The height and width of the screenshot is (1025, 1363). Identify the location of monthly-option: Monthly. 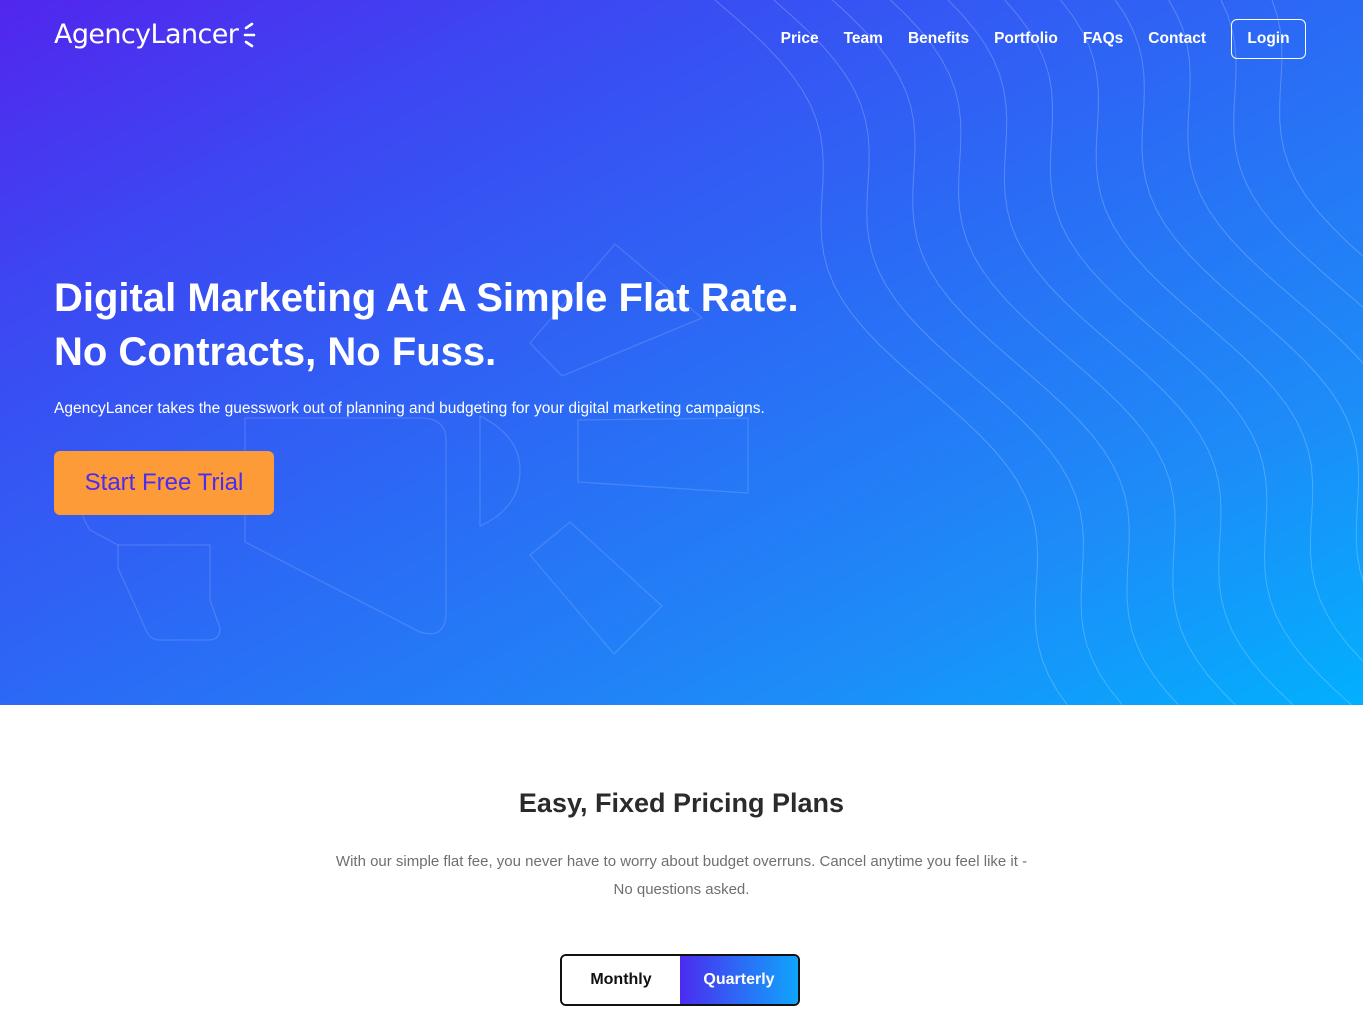
(621, 980).